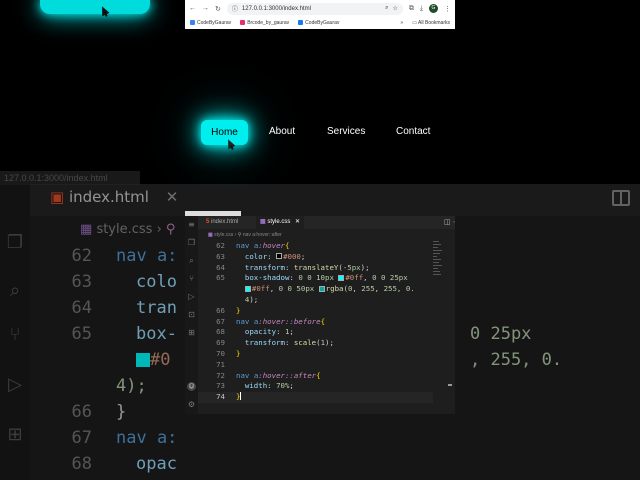 Image resolution: width=640 pixels, height=480 pixels. Describe the element at coordinates (124, 256) in the screenshot. I see `backdrop-line: 62 nav a:` at that location.